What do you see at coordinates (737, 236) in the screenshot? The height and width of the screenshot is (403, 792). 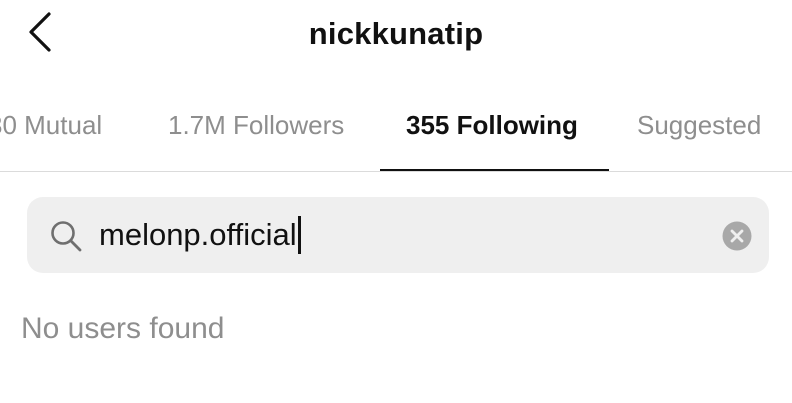 I see `clear-icon` at bounding box center [737, 236].